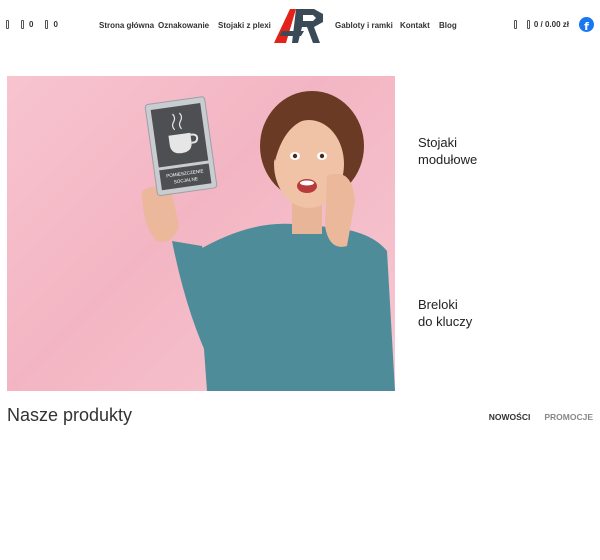 The image size is (600, 560). I want to click on category-line: Breloki, so click(438, 304).